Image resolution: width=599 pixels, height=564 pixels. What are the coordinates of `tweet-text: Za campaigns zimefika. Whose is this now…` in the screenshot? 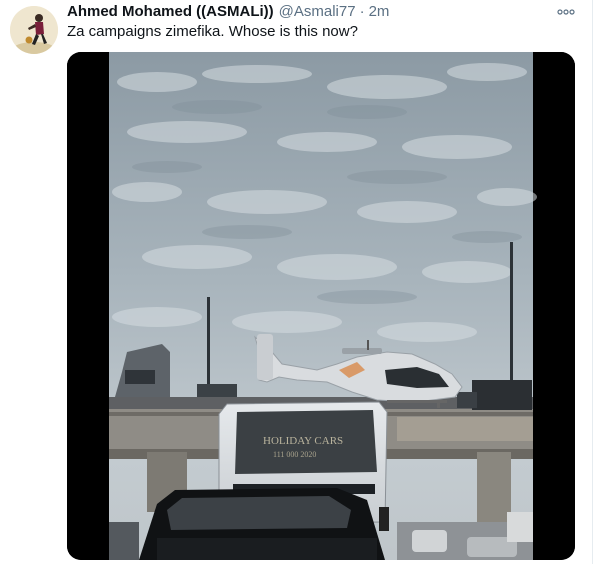 It's located at (212, 31).